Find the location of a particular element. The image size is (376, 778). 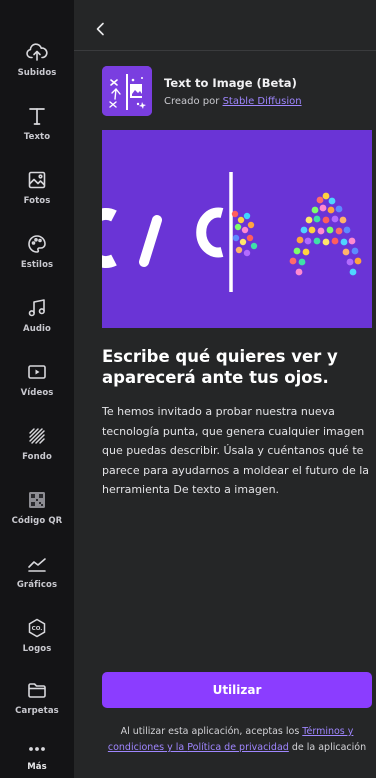

sidebar-item-videos: Vídeos is located at coordinates (37, 384).